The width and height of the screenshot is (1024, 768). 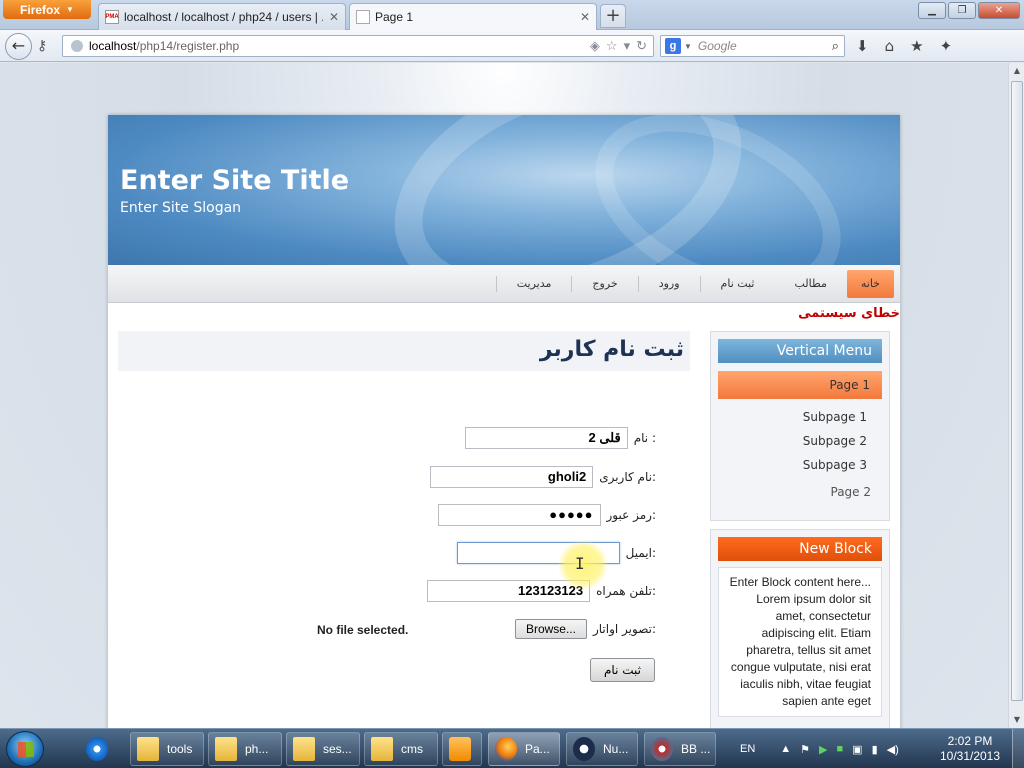 What do you see at coordinates (970, 756) in the screenshot?
I see `clock-date: 10/31/2013` at bounding box center [970, 756].